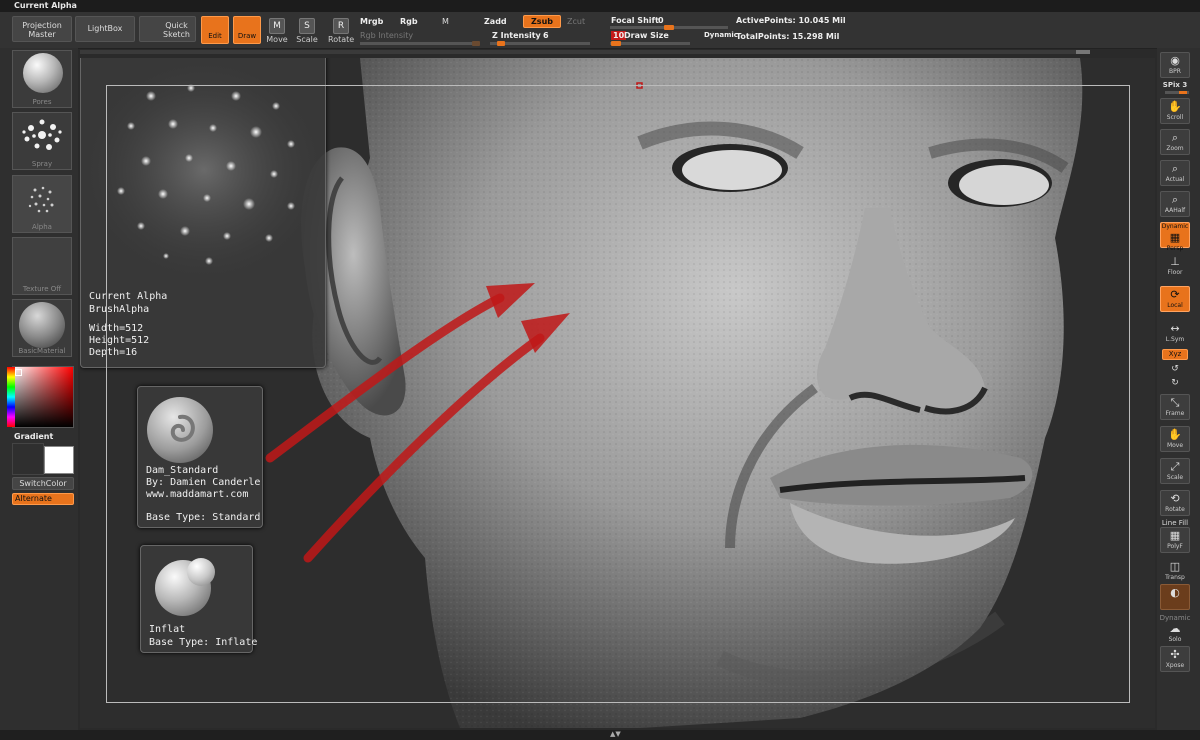 This screenshot has height=740, width=1200. What do you see at coordinates (182, 428) in the screenshot?
I see `swirl-icon` at bounding box center [182, 428].